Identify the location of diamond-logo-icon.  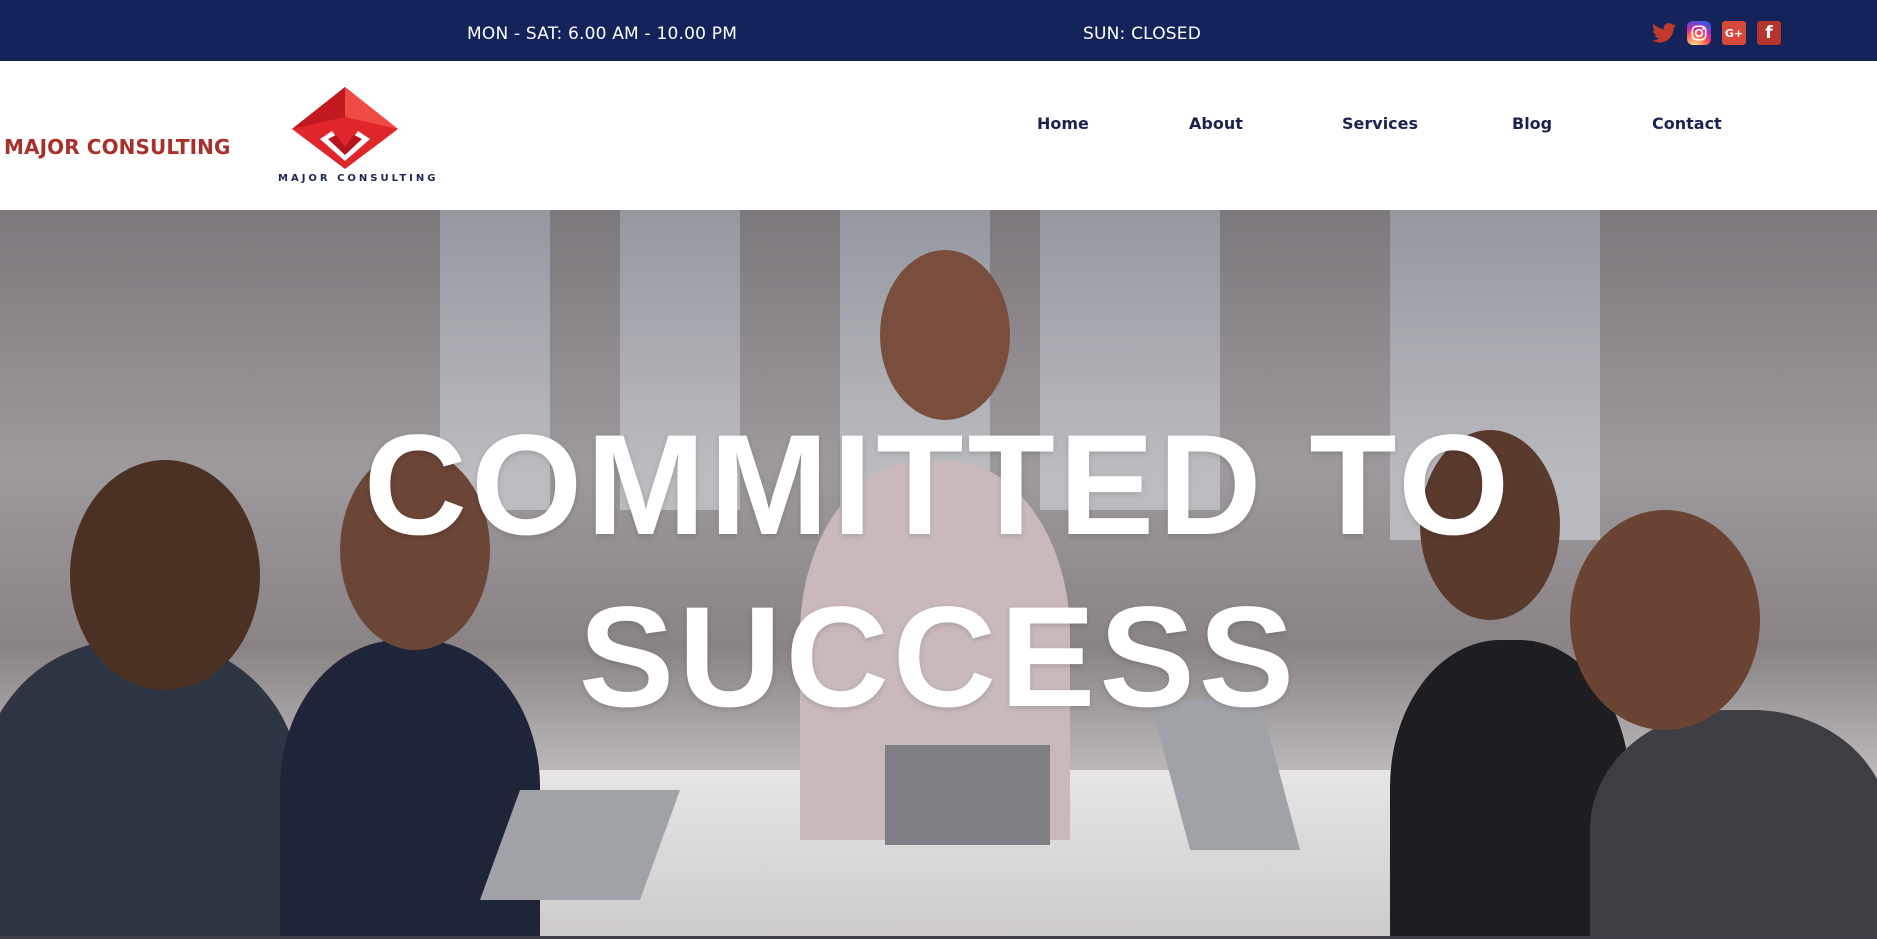
(345, 128).